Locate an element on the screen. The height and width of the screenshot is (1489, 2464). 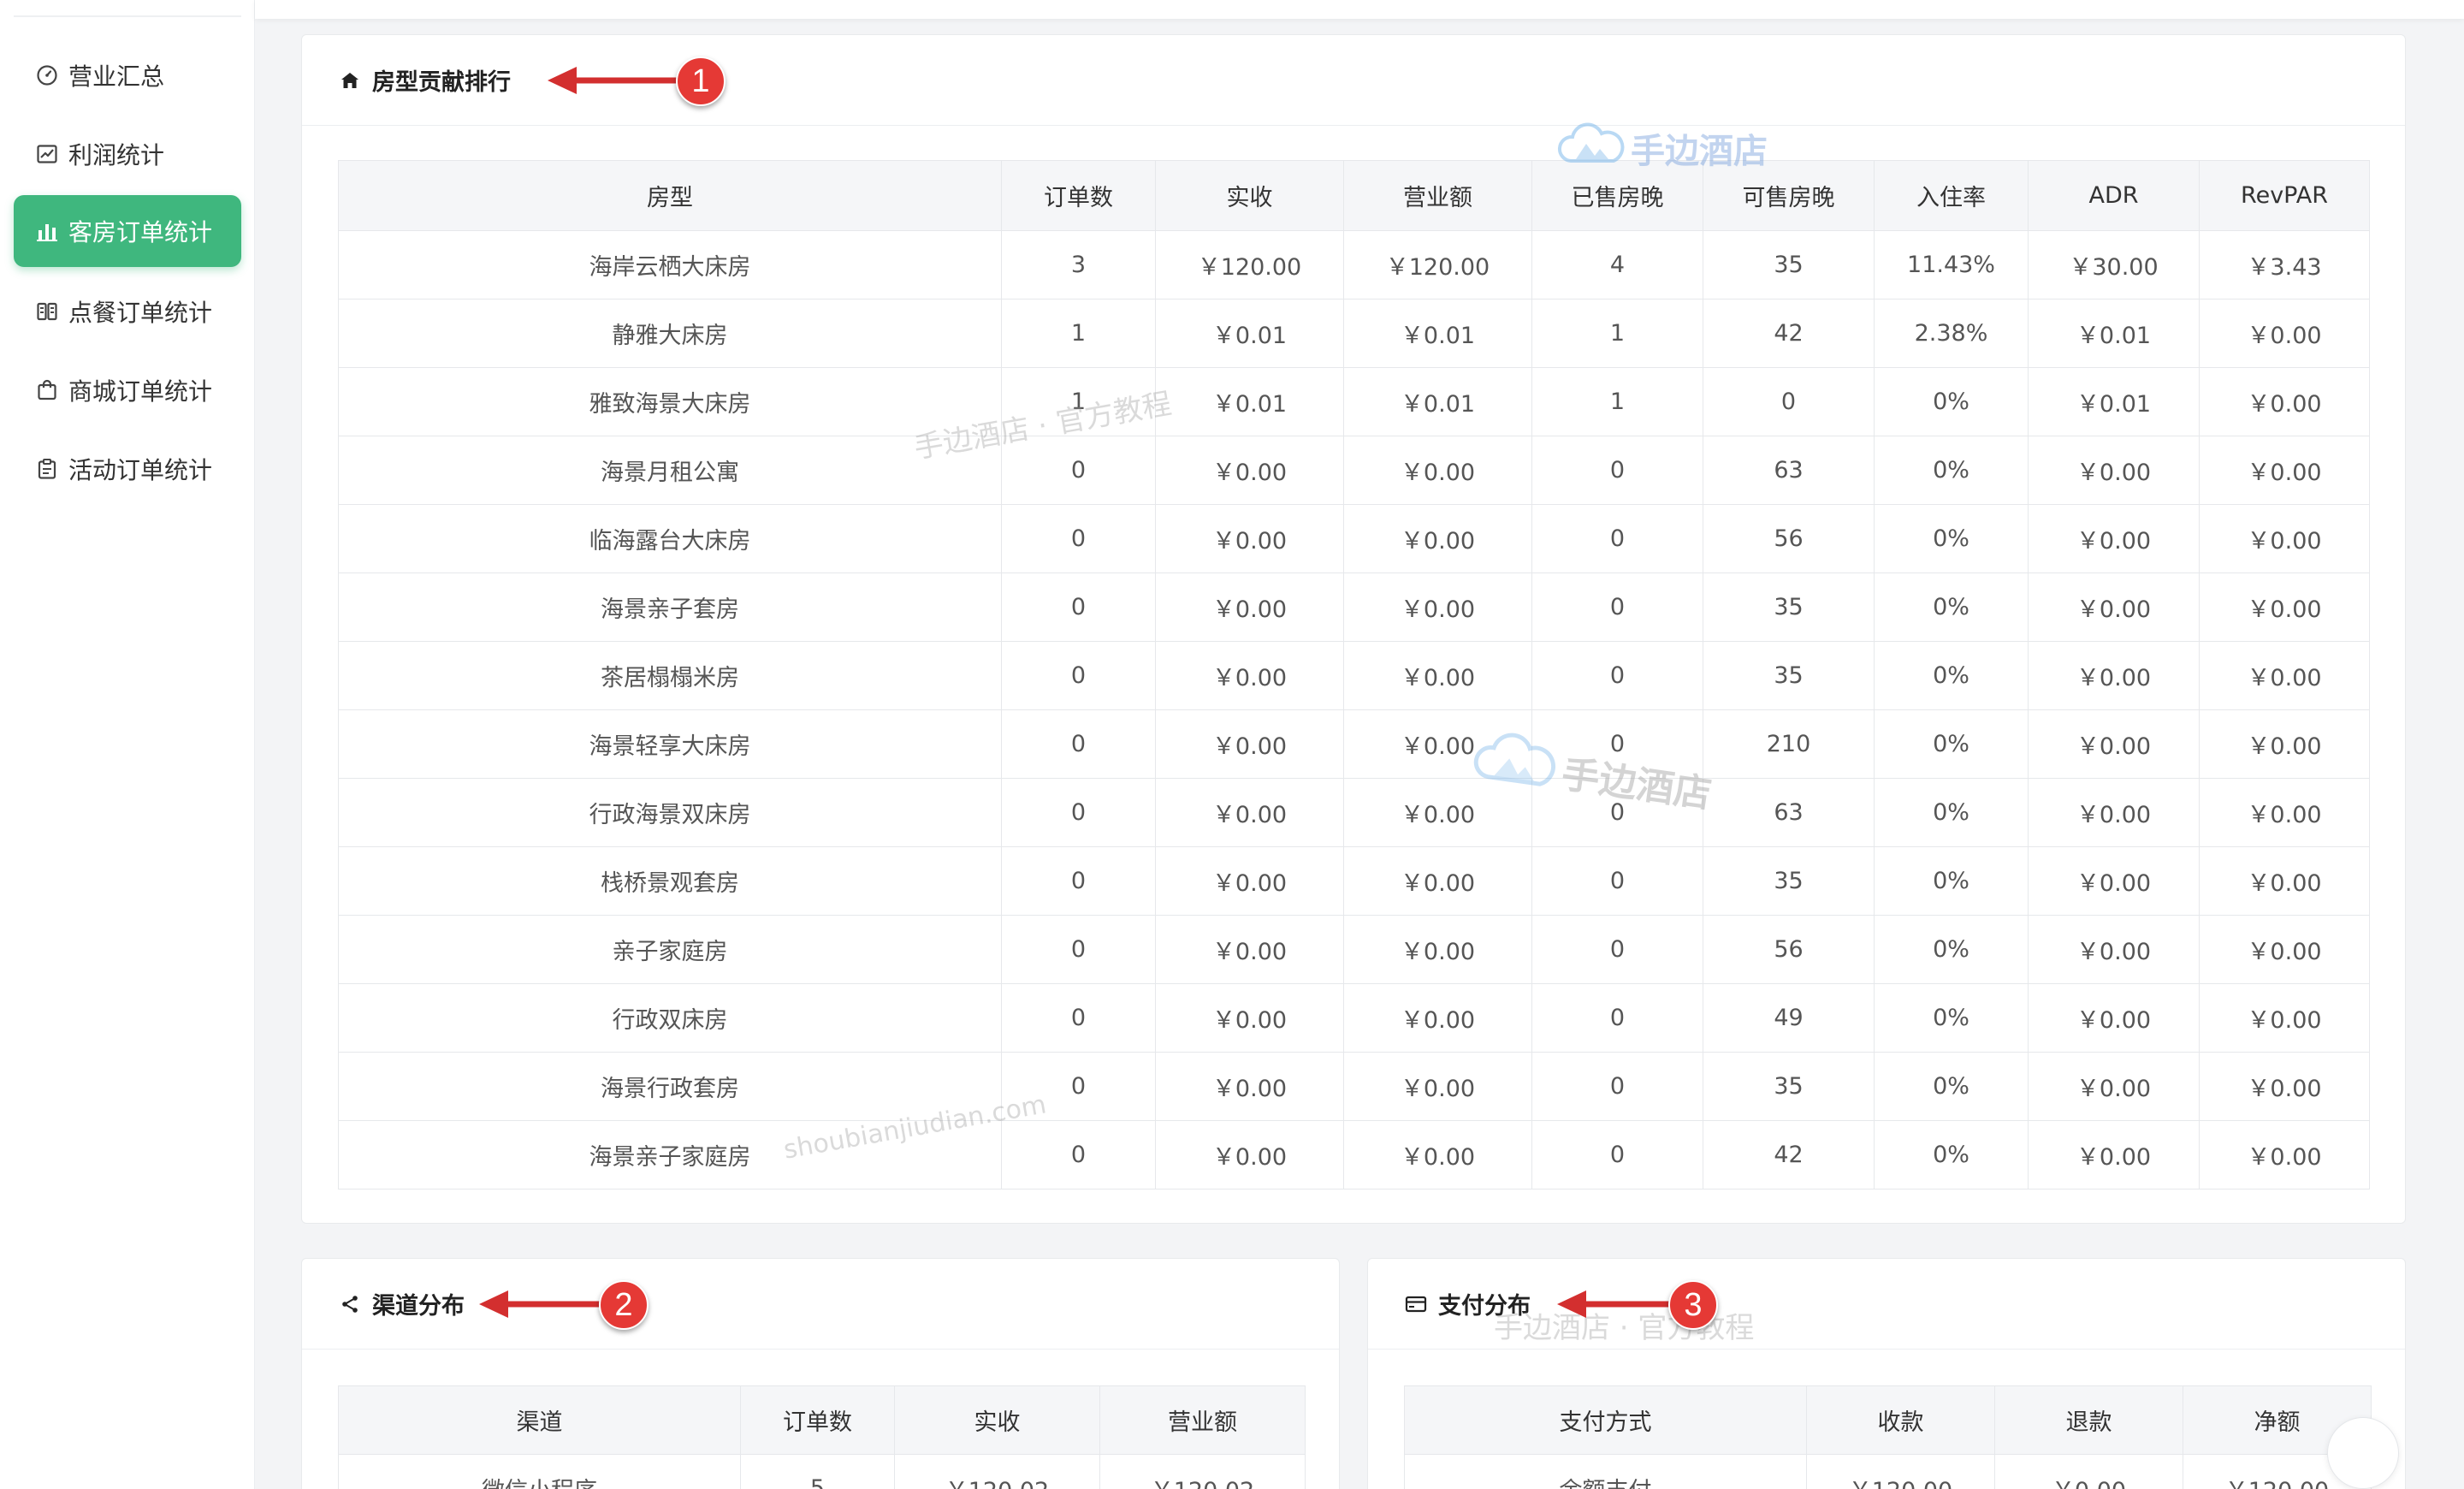
column-header: 实收 is located at coordinates (997, 1420).